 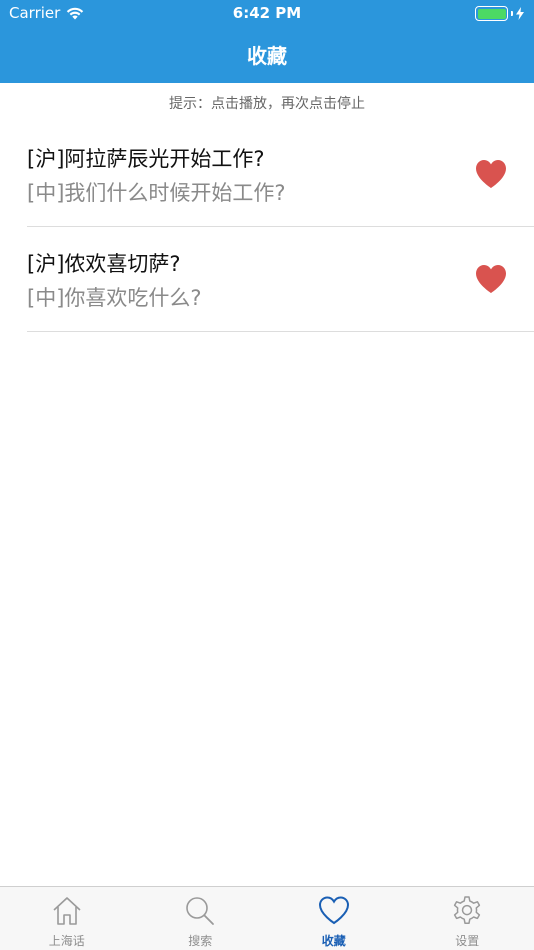 I want to click on tab-favorites: 收藏, so click(x=334, y=918).